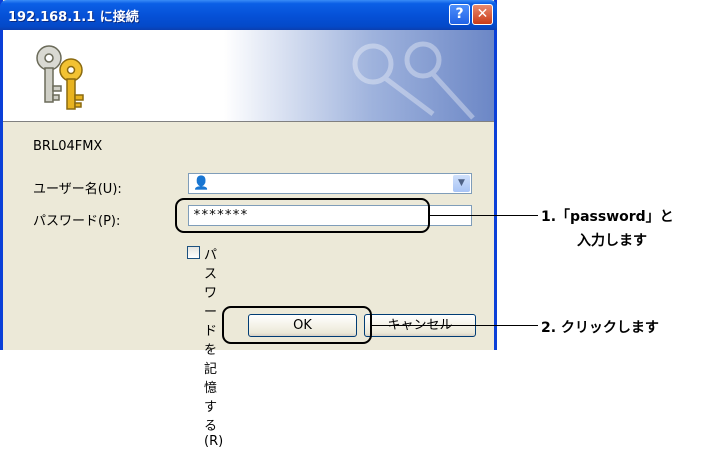 This screenshot has height=449, width=721. I want to click on help-button: ?, so click(459, 14).